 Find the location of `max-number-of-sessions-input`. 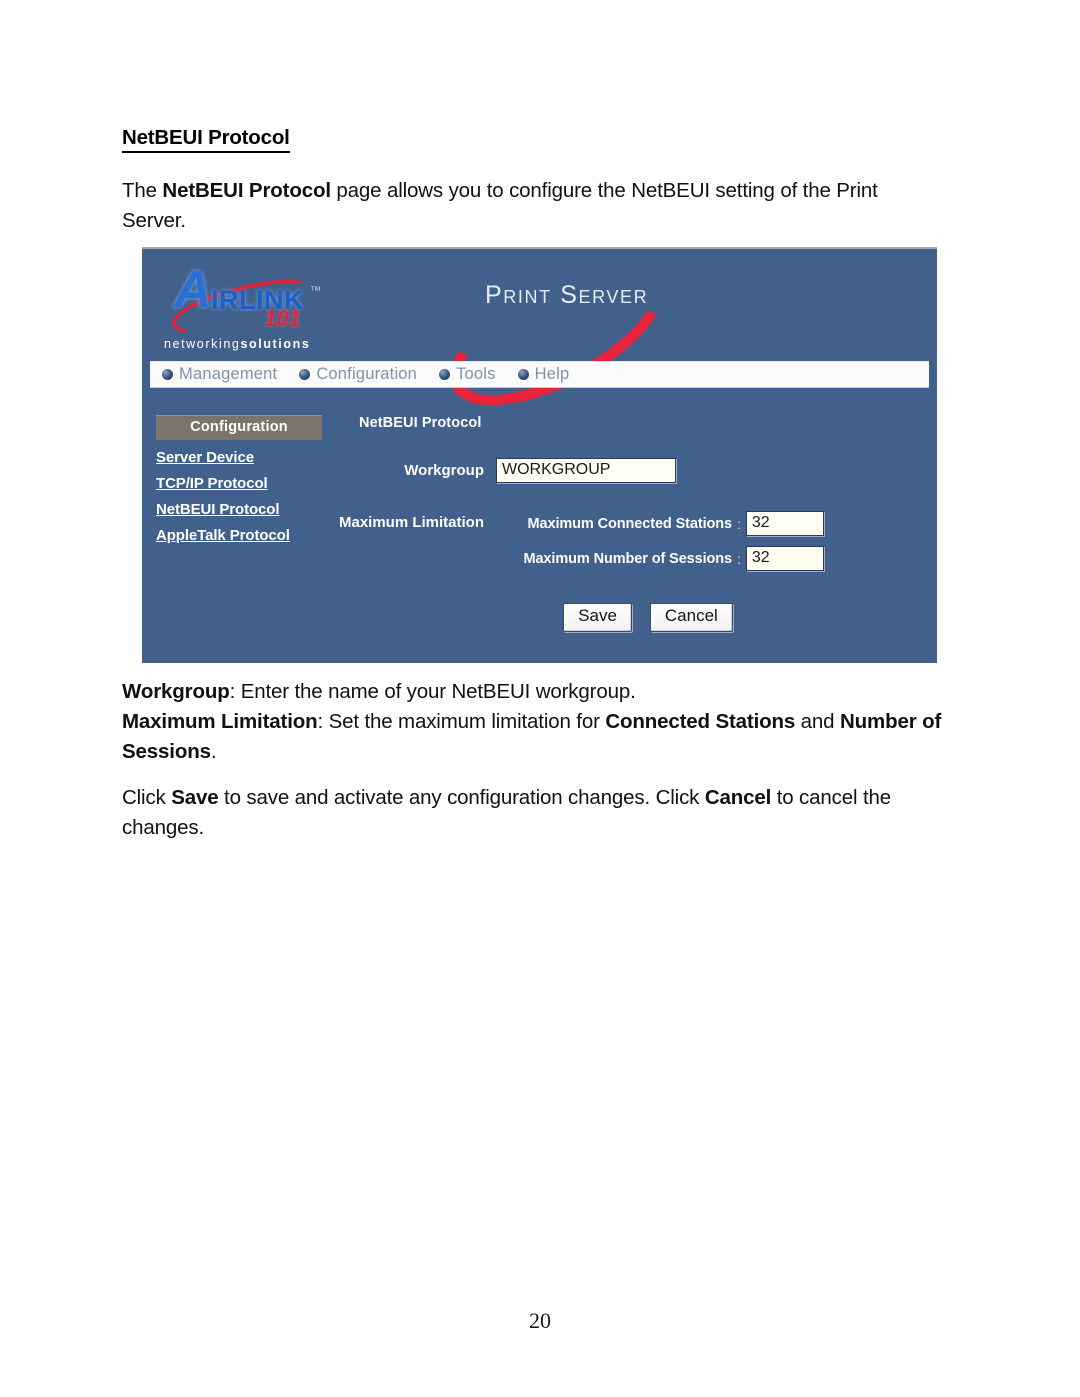

max-number-of-sessions-input is located at coordinates (784, 558).